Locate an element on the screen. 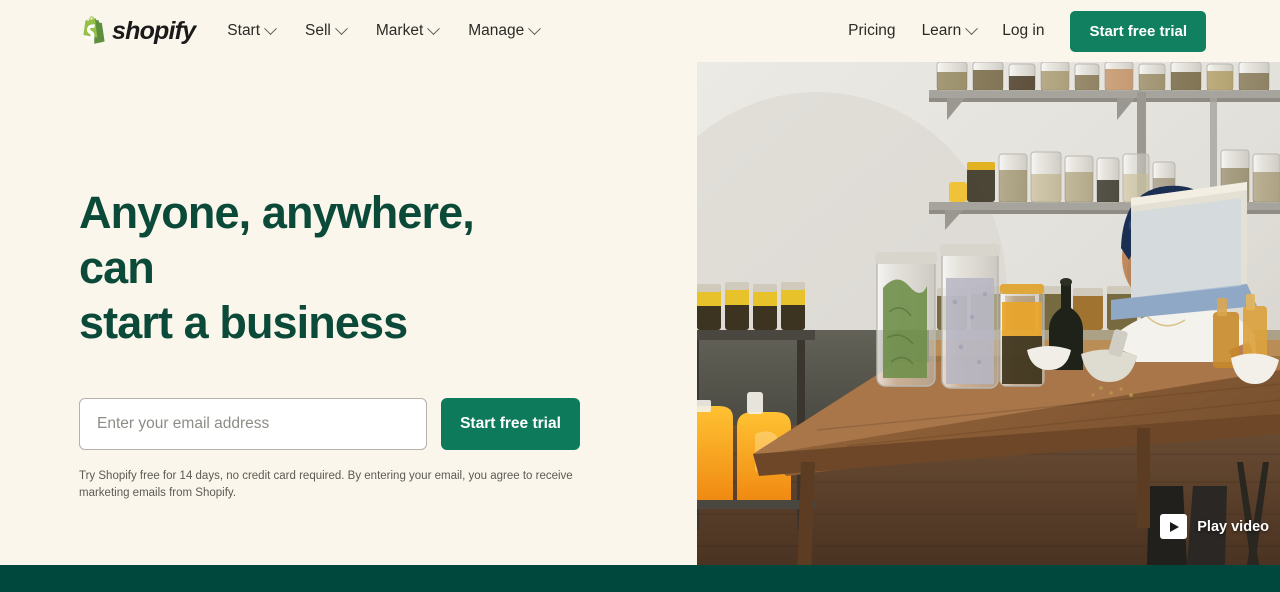  shopify-logo: shopify is located at coordinates (137, 31).